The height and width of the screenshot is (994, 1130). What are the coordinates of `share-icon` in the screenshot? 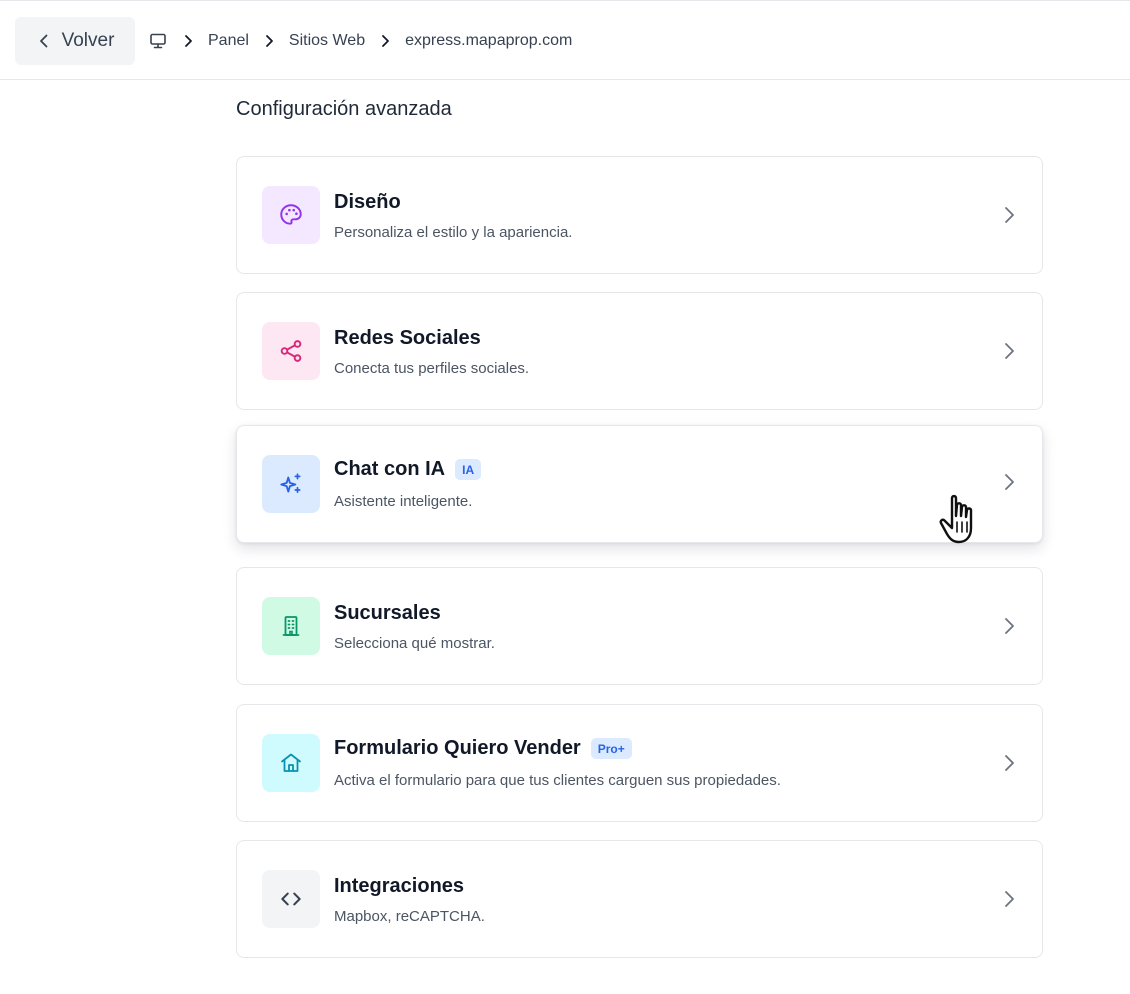 It's located at (291, 351).